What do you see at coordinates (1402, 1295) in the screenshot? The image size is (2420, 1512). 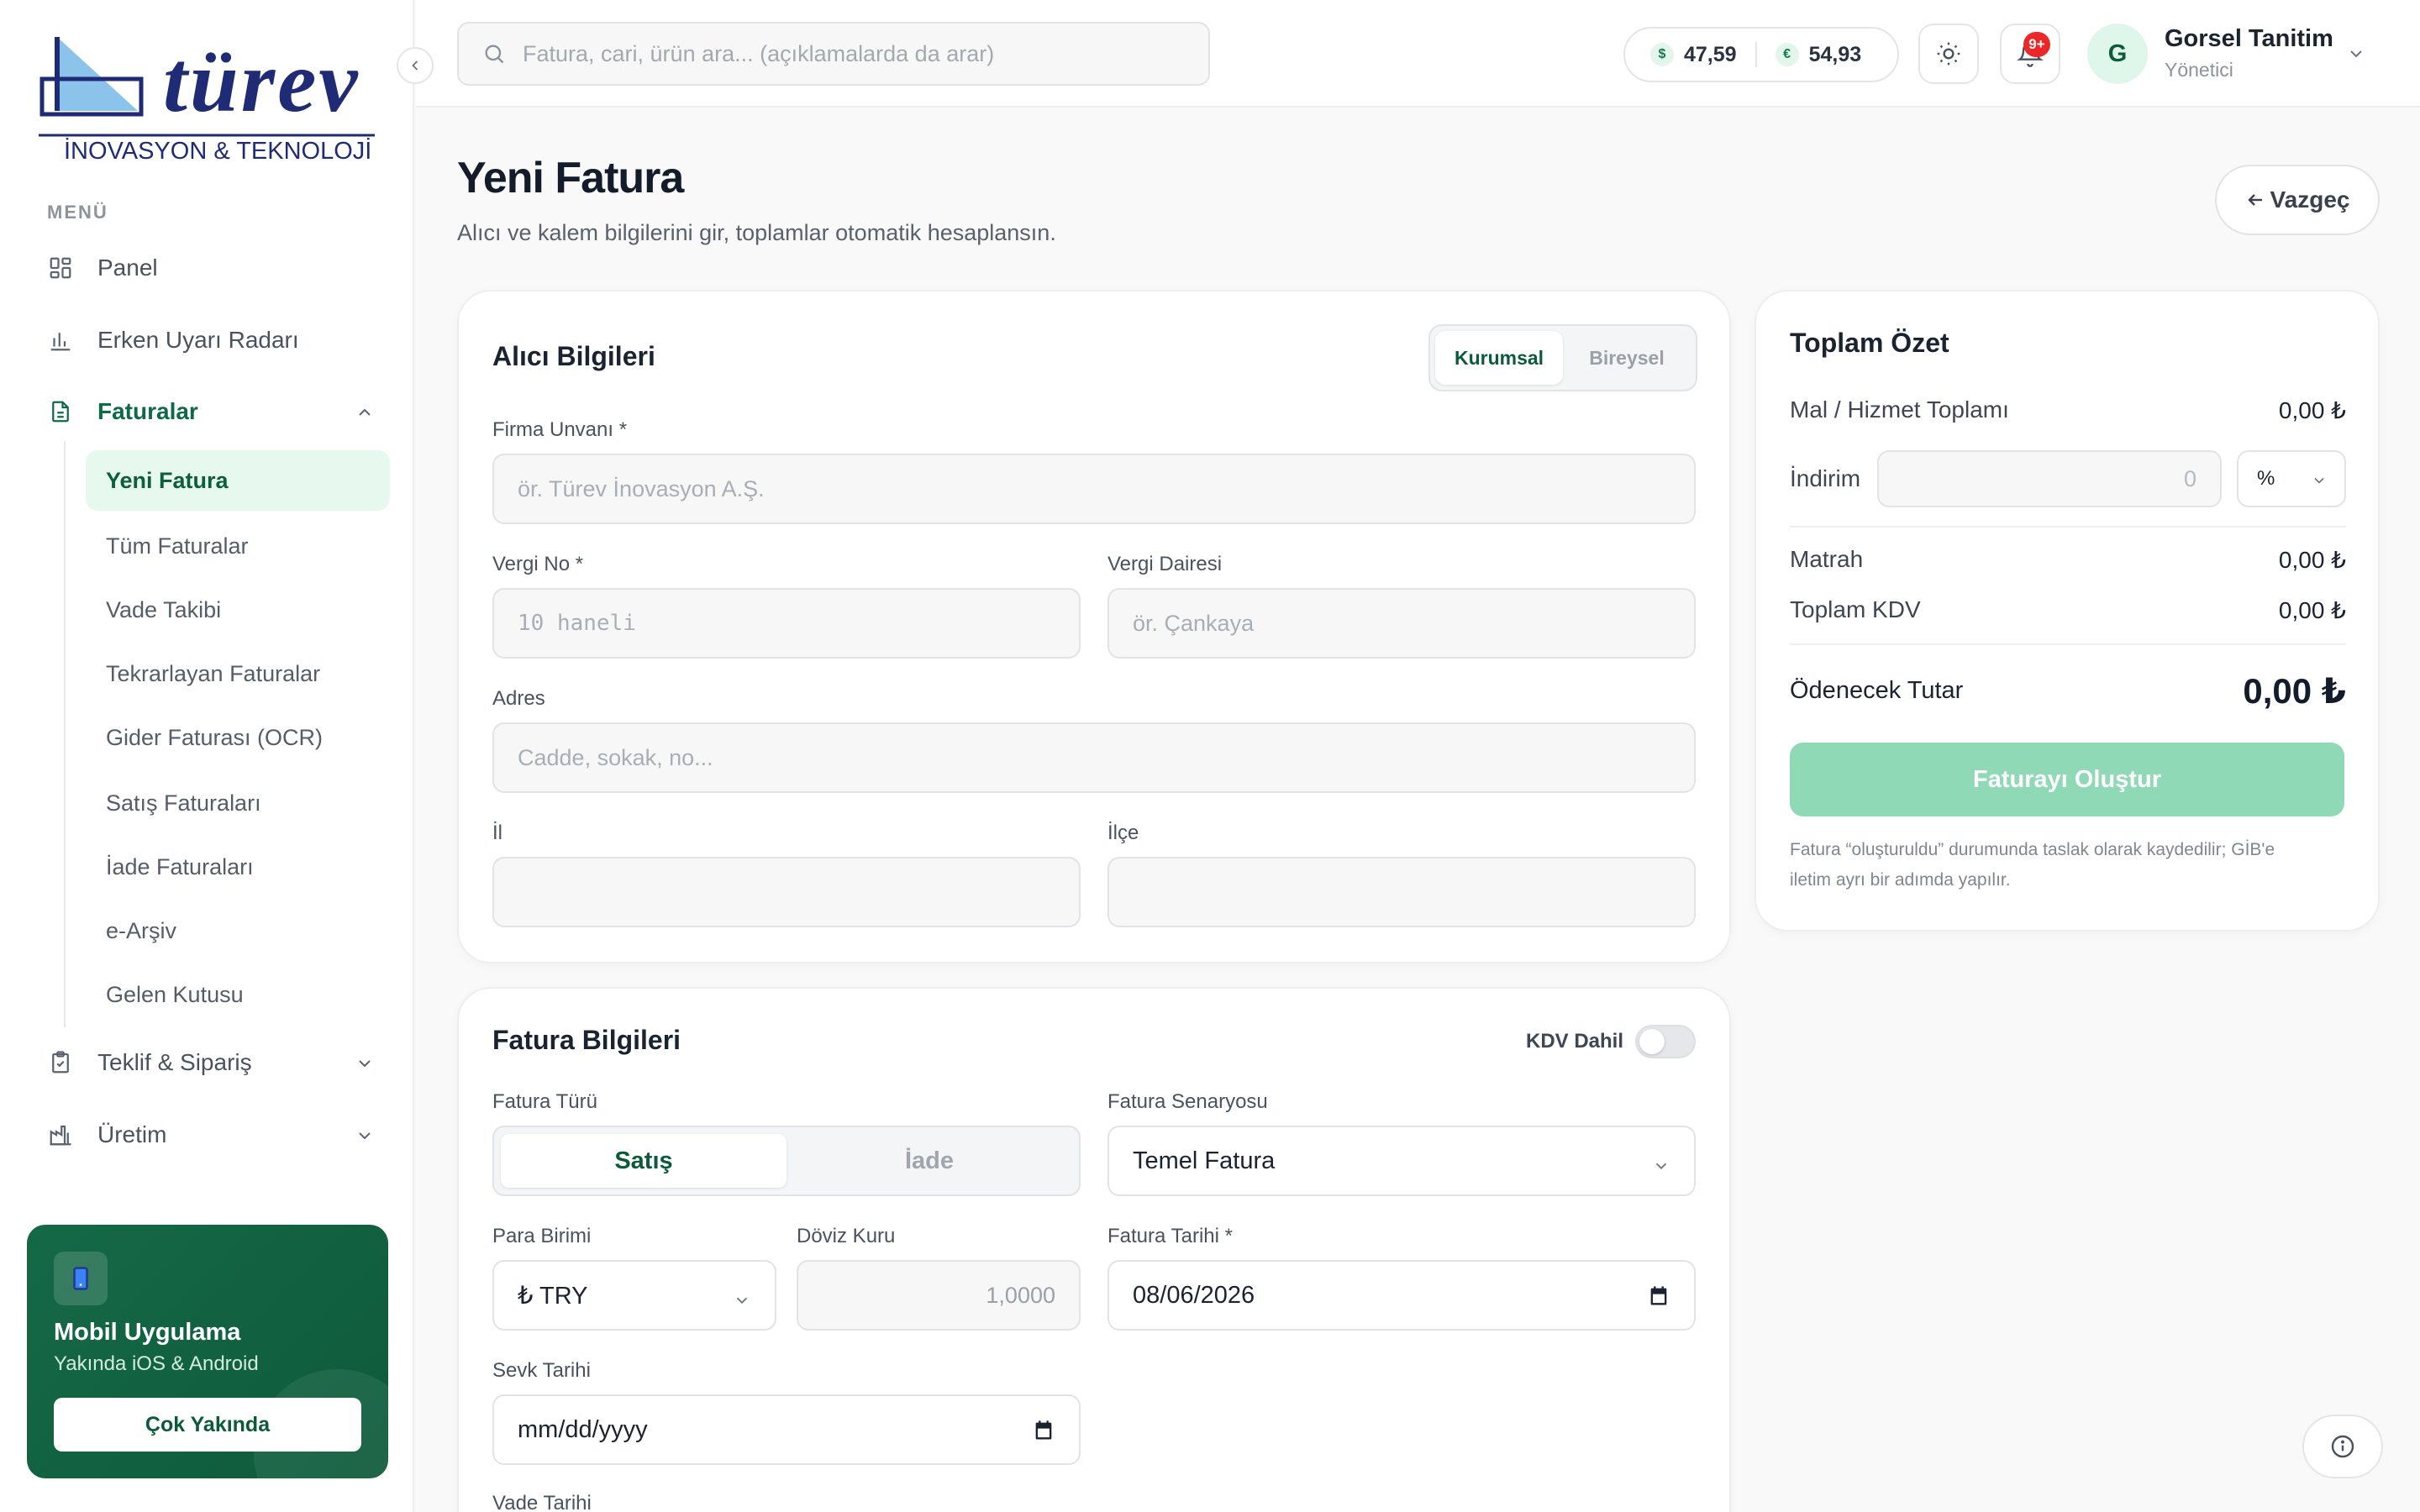 I see `invoice-date-field: 08/06/2026` at bounding box center [1402, 1295].